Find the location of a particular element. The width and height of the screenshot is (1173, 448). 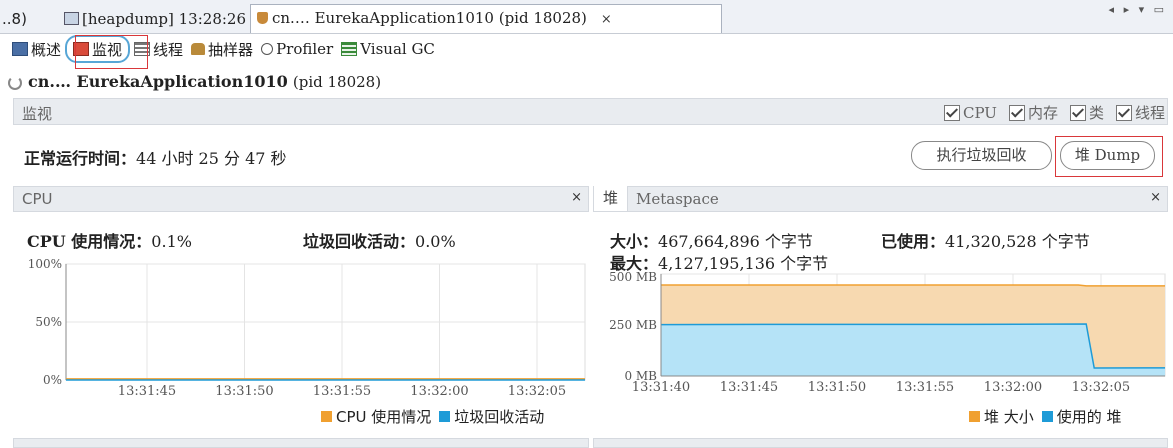

checkbox-classes: 类 is located at coordinates (1086, 112).